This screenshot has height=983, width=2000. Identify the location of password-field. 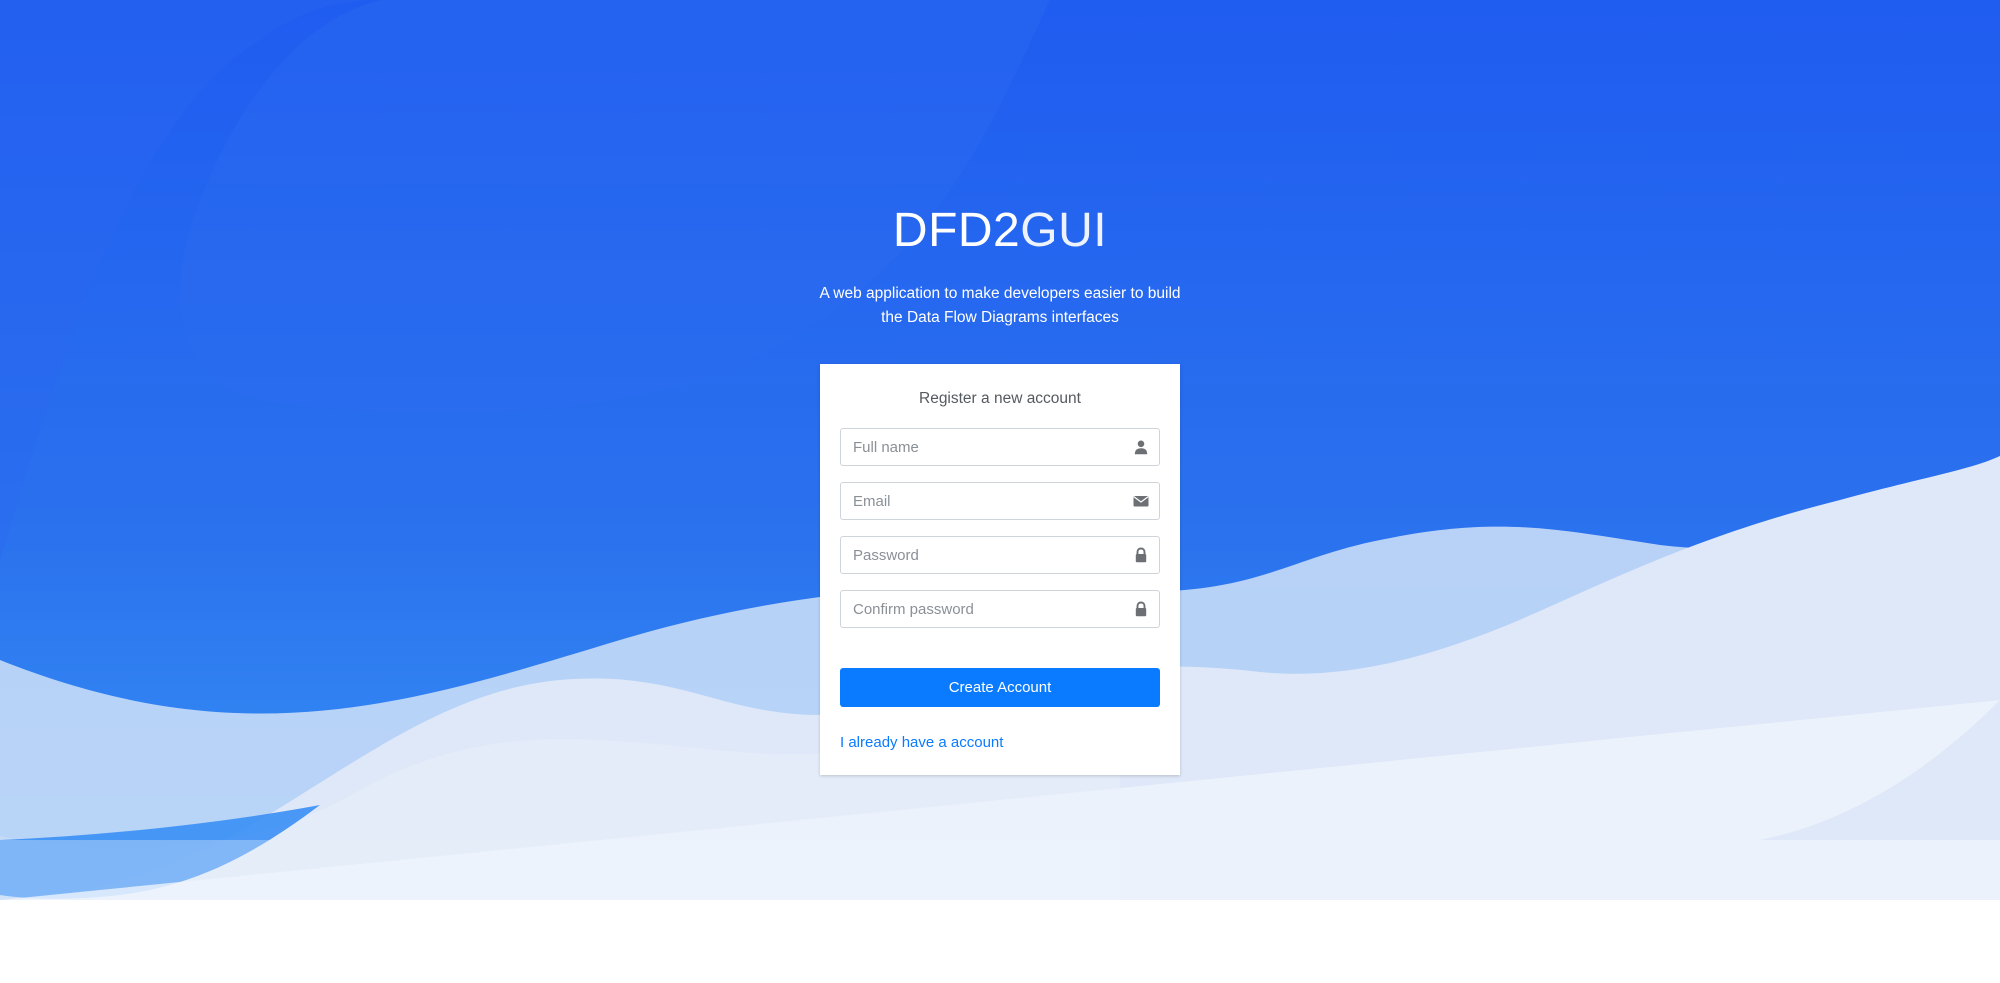
(1000, 555).